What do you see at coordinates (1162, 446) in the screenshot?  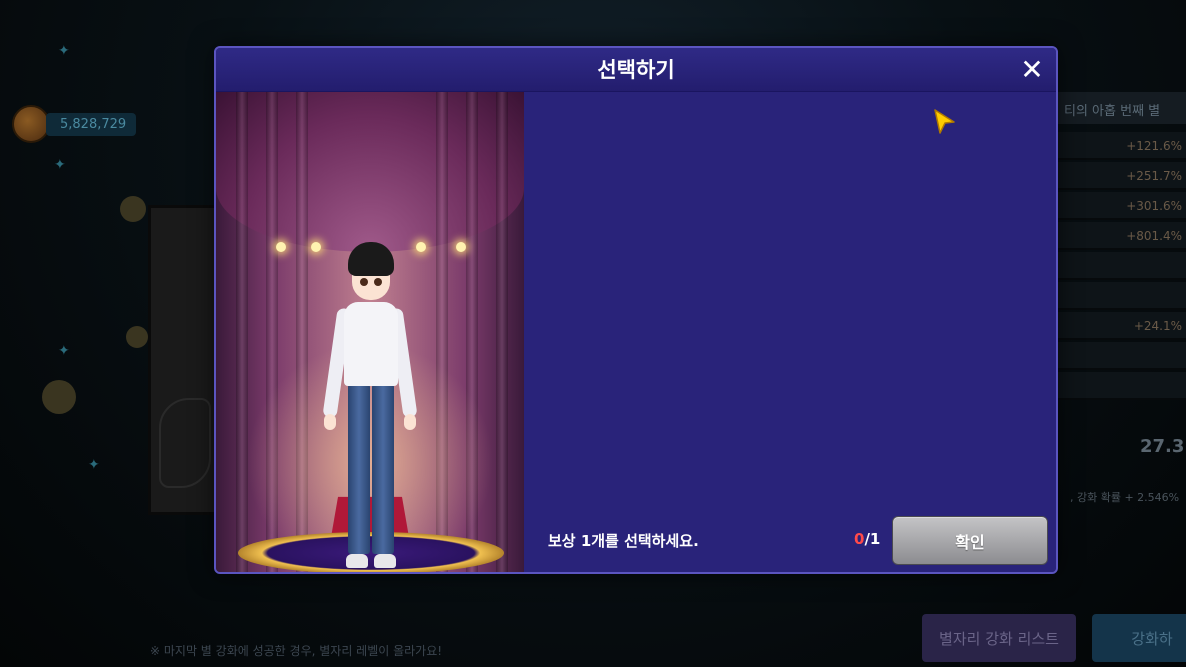 I see `stat-total-value: 27.3` at bounding box center [1162, 446].